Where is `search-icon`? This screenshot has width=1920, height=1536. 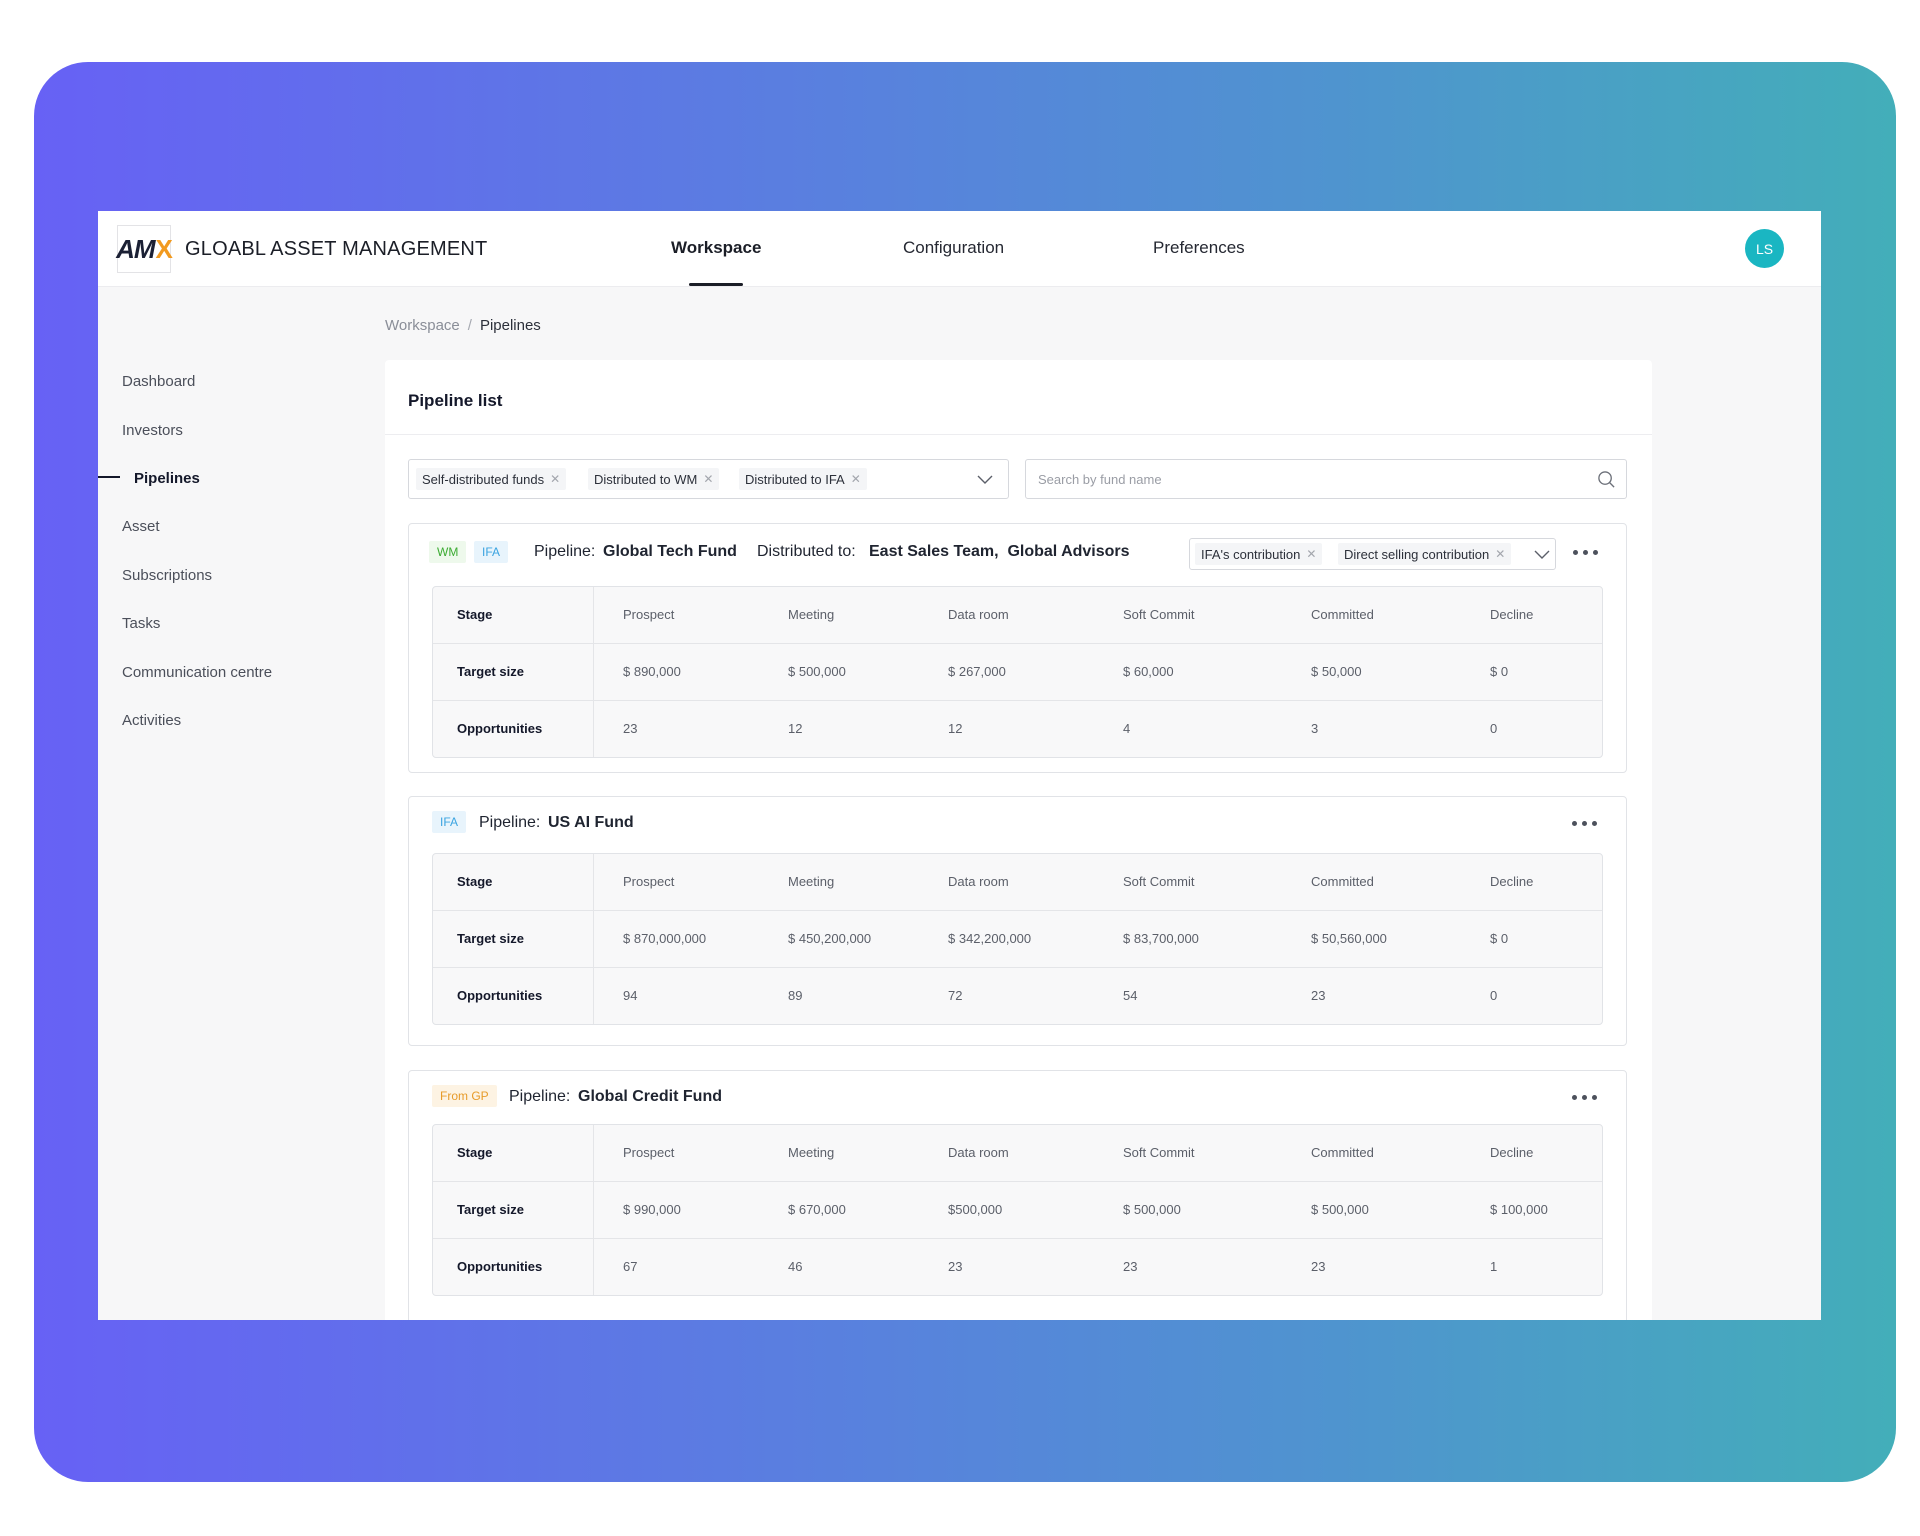
search-icon is located at coordinates (1606, 479).